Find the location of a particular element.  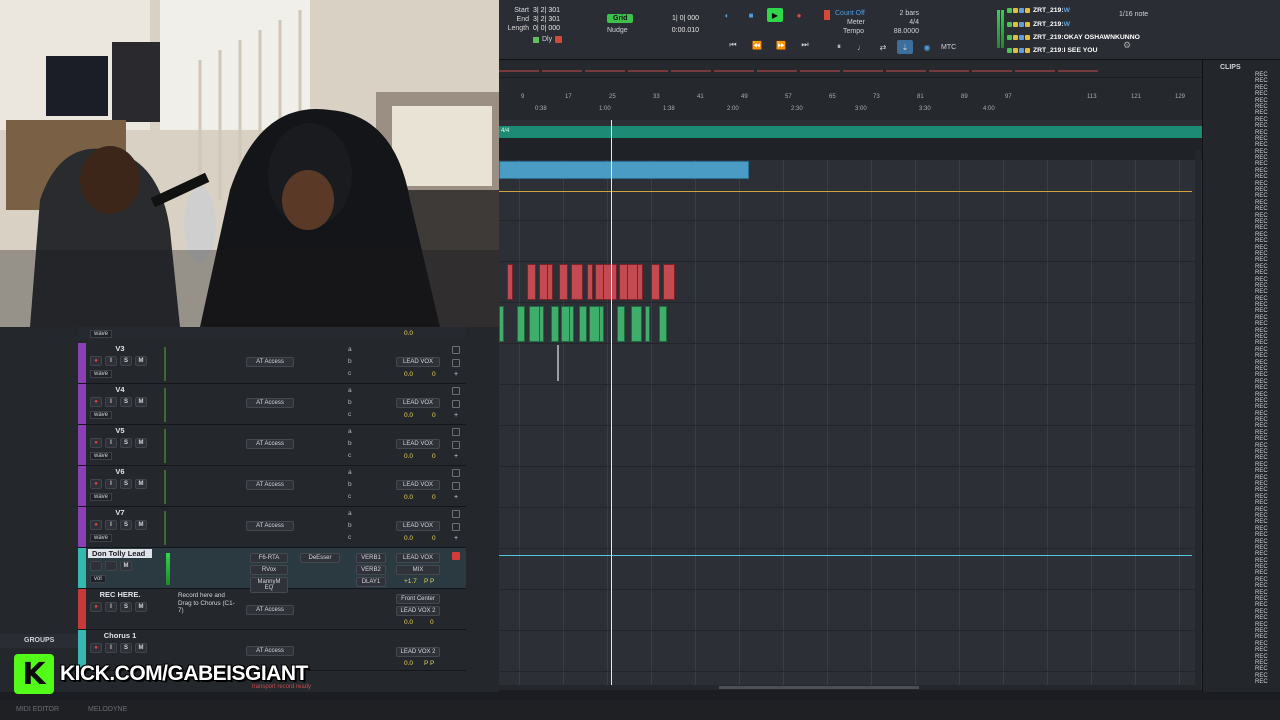

start-field: 3| 2| 301 is located at coordinates (546, 10).